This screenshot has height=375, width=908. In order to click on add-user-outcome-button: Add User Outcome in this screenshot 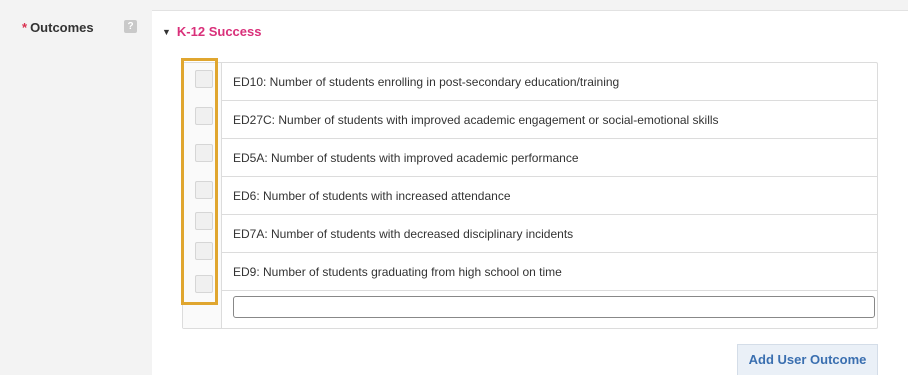, I will do `click(807, 359)`.